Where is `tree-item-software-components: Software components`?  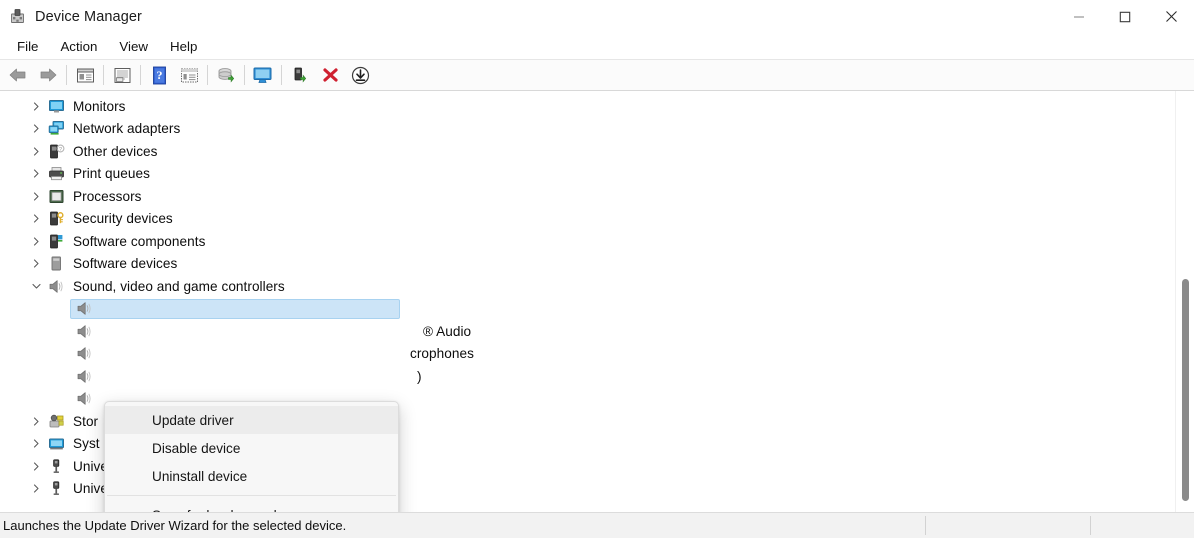 tree-item-software-components: Software components is located at coordinates (587, 241).